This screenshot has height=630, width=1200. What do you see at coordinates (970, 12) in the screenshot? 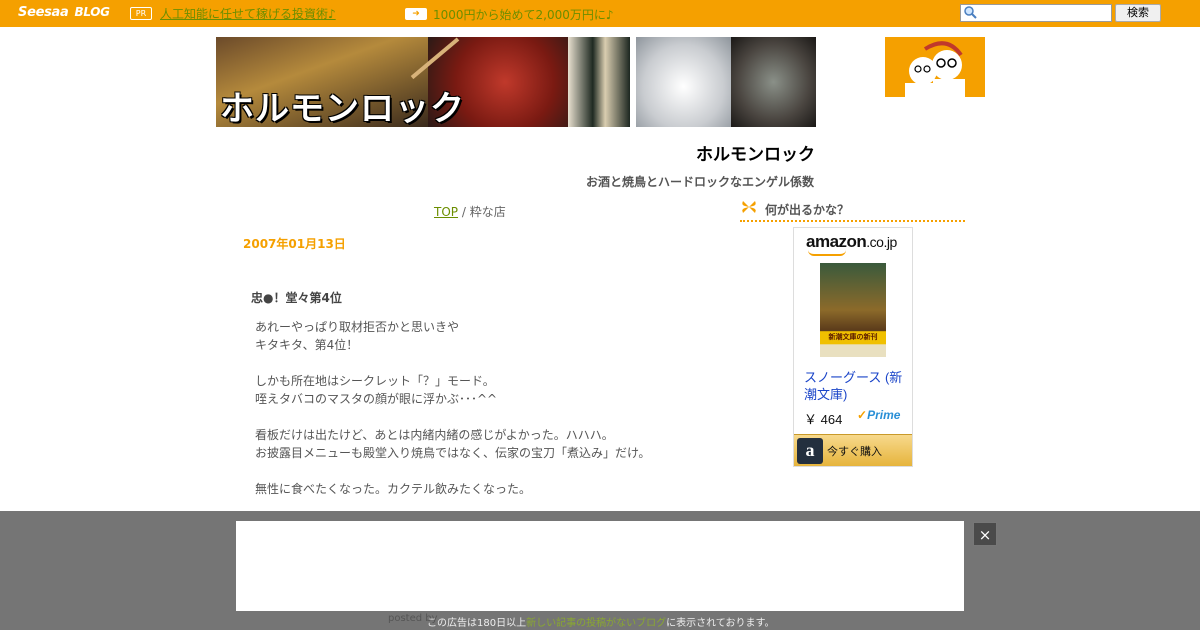
I see `search-icon` at bounding box center [970, 12].